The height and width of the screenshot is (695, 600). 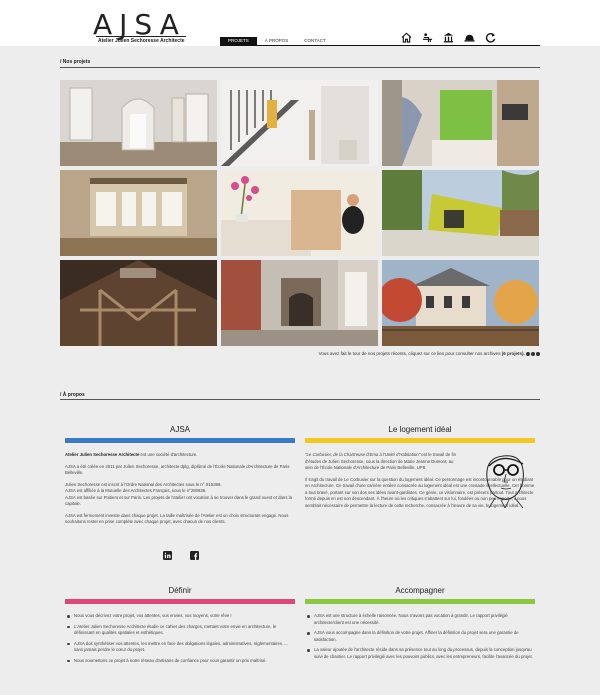 I want to click on about-section-label: / À propos, so click(x=72, y=395).